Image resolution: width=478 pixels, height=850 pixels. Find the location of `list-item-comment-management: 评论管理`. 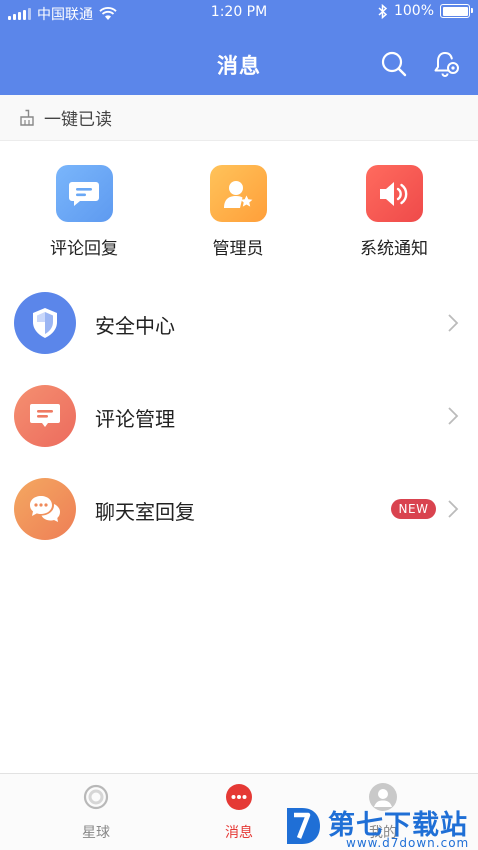

list-item-comment-management: 评论管理 is located at coordinates (239, 431).